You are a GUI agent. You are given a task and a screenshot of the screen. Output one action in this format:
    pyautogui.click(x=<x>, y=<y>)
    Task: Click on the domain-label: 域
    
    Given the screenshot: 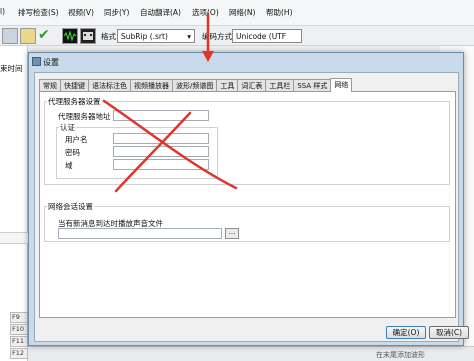 What is the action you would take?
    pyautogui.click(x=69, y=165)
    